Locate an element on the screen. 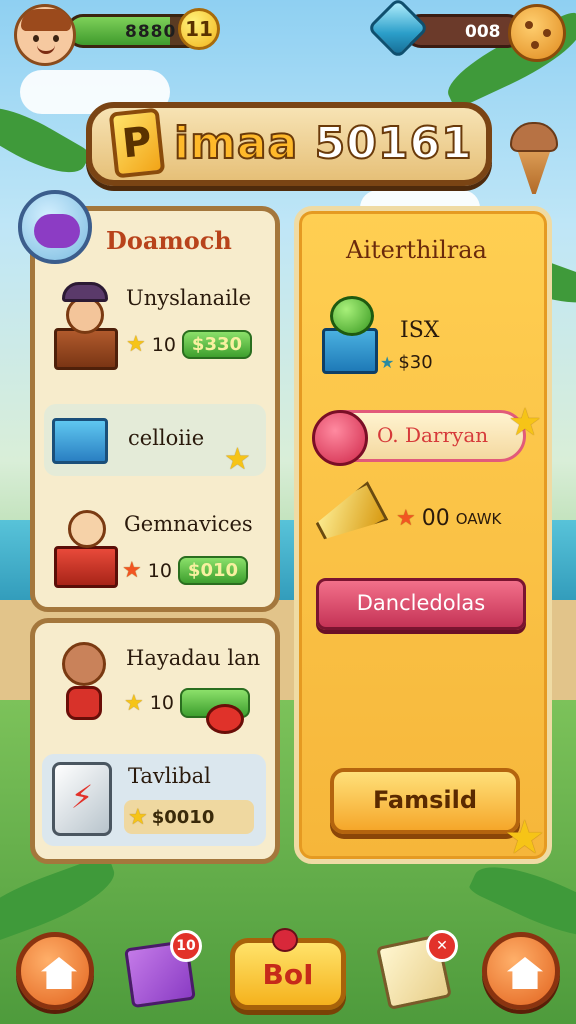  offer-qty: ISX is located at coordinates (420, 330).